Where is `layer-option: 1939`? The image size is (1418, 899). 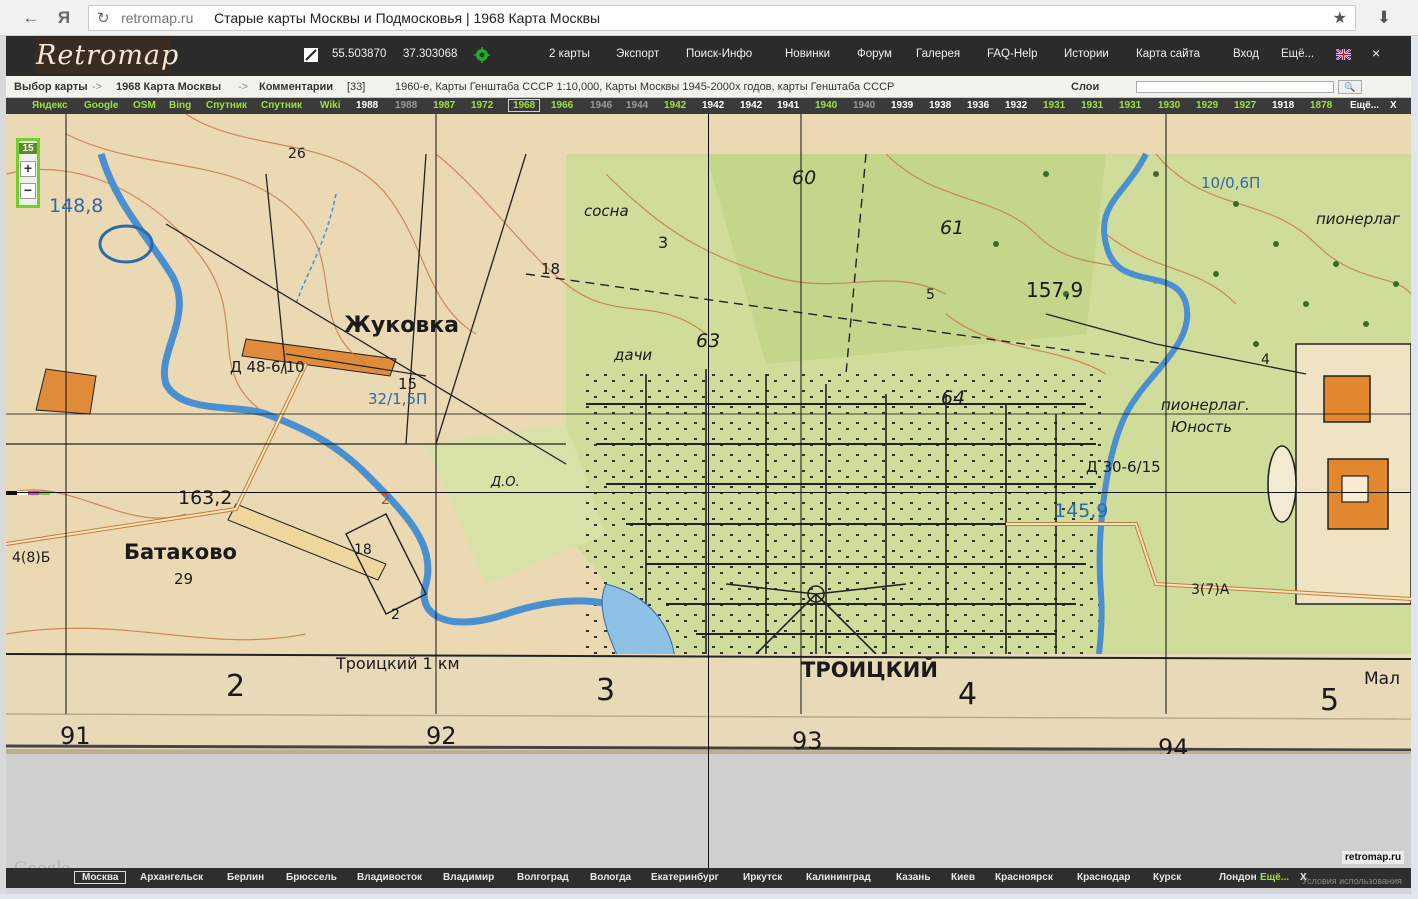 layer-option: 1939 is located at coordinates (902, 105).